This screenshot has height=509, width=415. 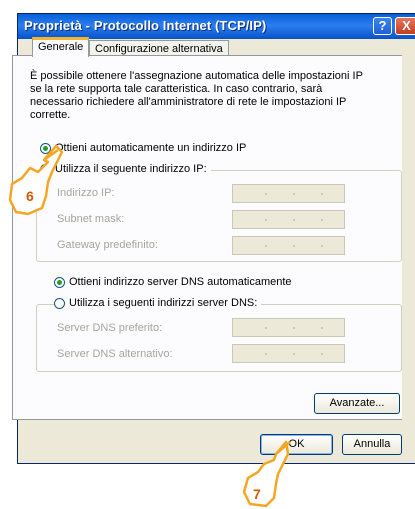 I want to click on preferred-dns-field, so click(x=288, y=327).